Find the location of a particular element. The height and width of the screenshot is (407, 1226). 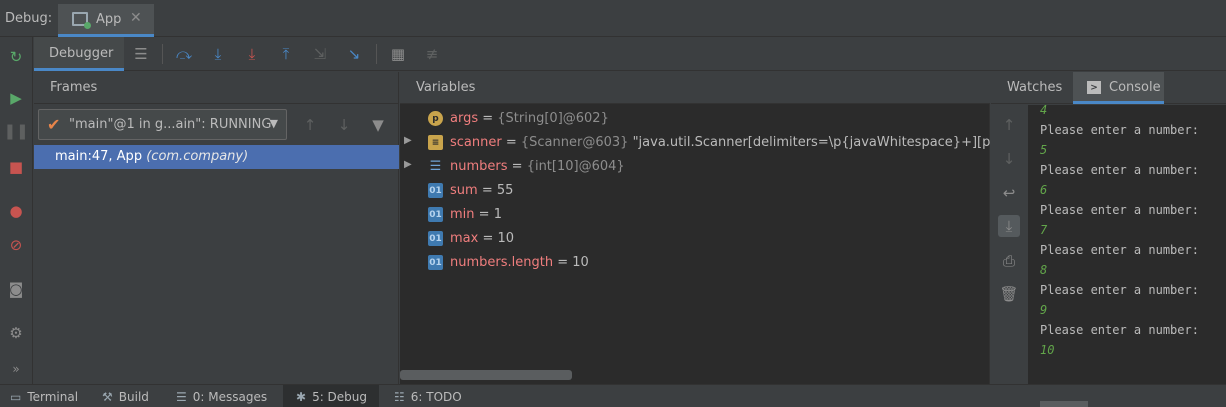

variable-name: scanner is located at coordinates (476, 142).